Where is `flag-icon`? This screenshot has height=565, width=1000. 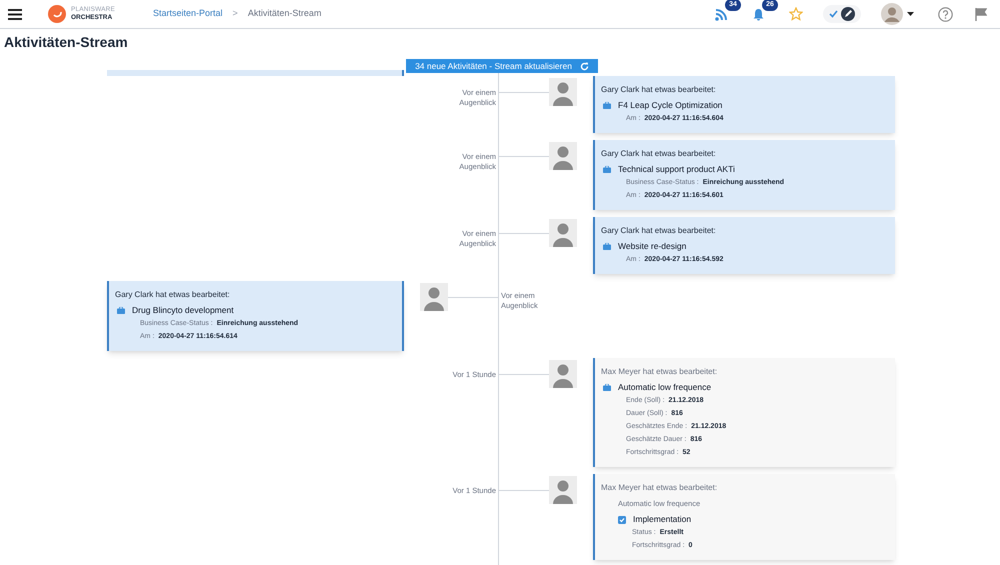
flag-icon is located at coordinates (981, 14).